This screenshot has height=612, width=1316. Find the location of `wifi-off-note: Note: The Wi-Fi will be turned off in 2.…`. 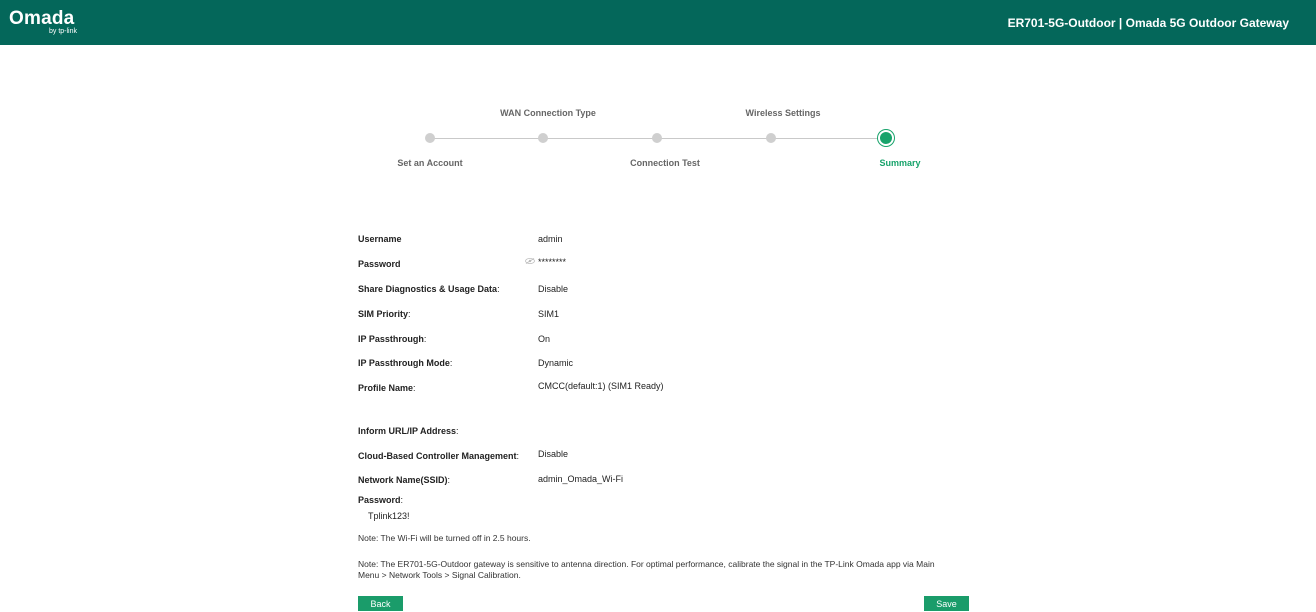

wifi-off-note: Note: The Wi-Fi will be turned off in 2.… is located at coordinates (444, 538).